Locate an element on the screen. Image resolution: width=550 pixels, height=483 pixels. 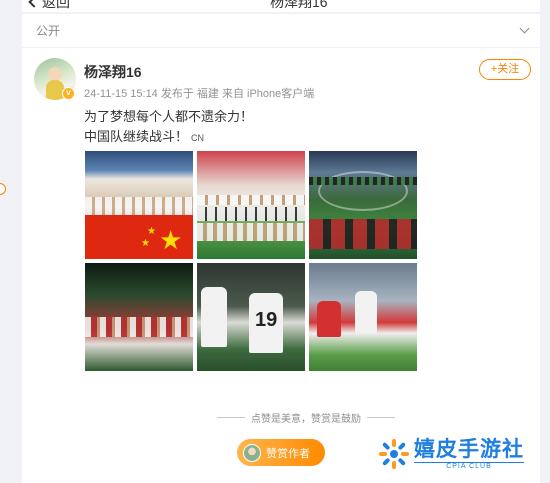
back-label: 返回 is located at coordinates (56, 5).